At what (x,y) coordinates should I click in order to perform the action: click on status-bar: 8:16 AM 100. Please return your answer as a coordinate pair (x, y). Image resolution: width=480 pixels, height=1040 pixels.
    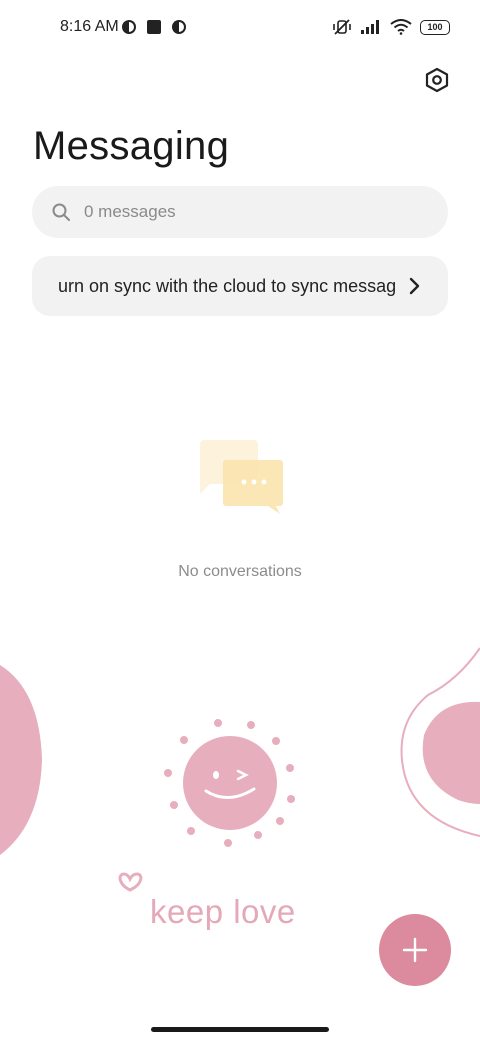
    Looking at the image, I should click on (240, 28).